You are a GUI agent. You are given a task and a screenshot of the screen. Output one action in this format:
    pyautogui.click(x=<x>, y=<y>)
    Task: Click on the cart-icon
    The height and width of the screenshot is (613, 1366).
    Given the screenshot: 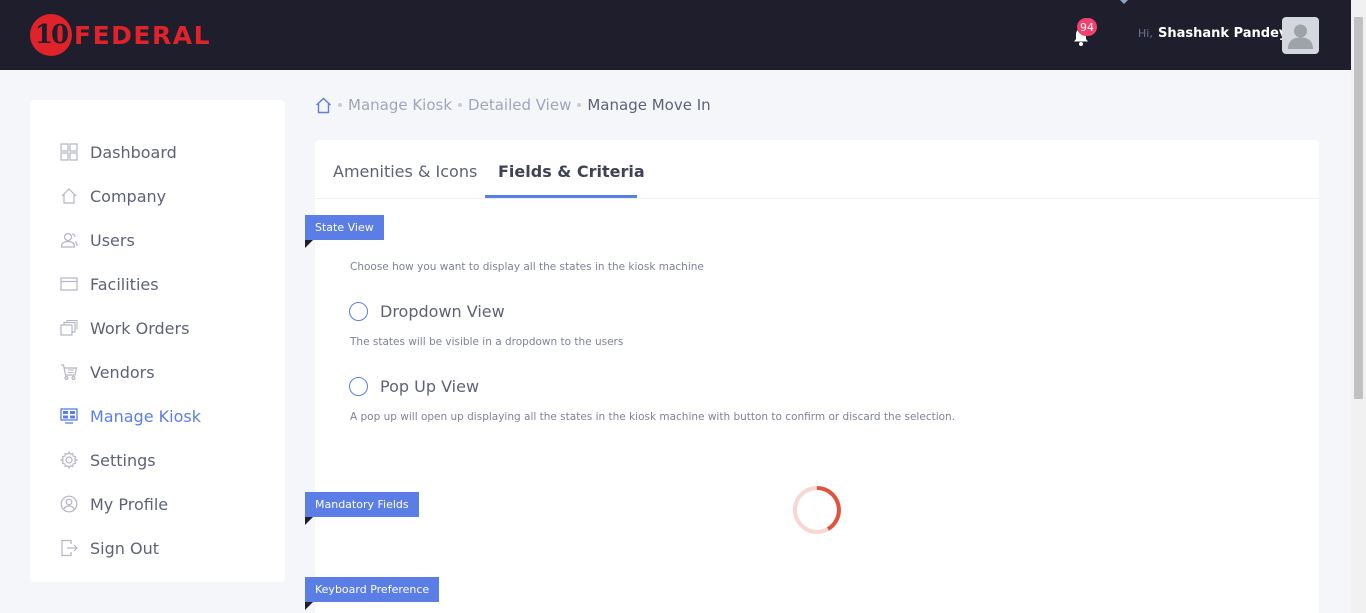 What is the action you would take?
    pyautogui.click(x=69, y=372)
    